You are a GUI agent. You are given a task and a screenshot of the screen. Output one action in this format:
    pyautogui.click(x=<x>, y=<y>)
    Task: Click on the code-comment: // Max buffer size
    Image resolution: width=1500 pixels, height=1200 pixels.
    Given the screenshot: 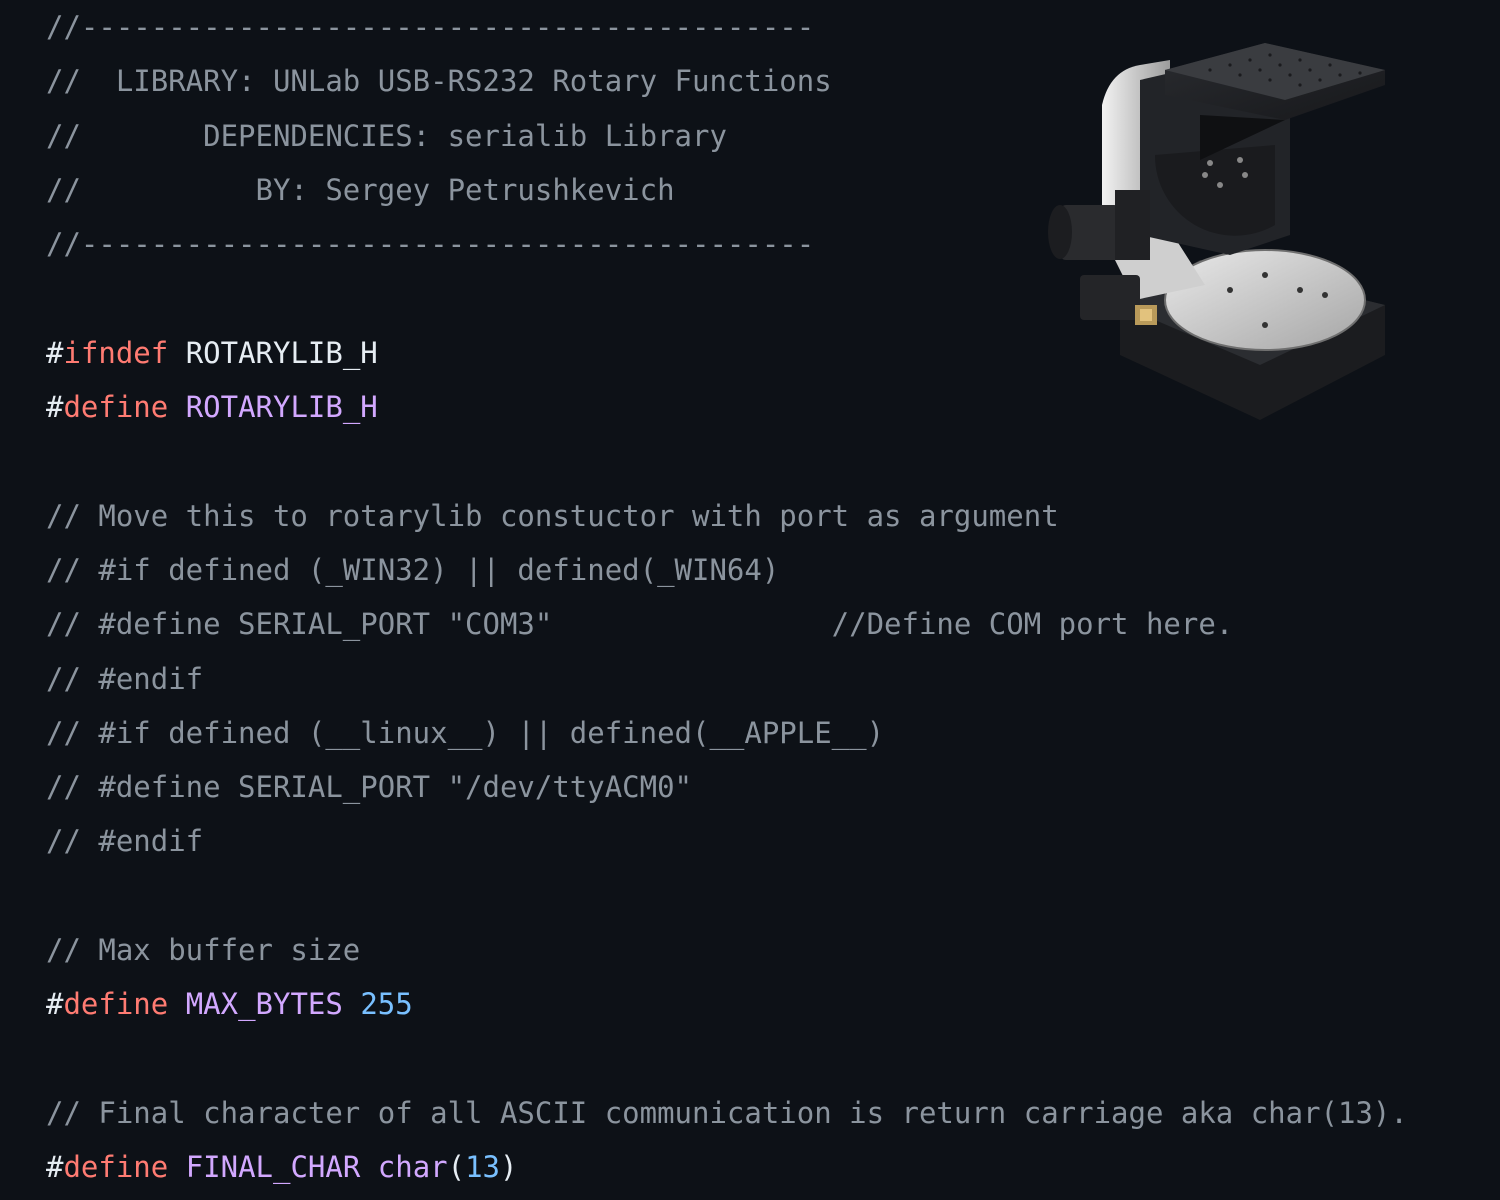 What is the action you would take?
    pyautogui.click(x=203, y=950)
    